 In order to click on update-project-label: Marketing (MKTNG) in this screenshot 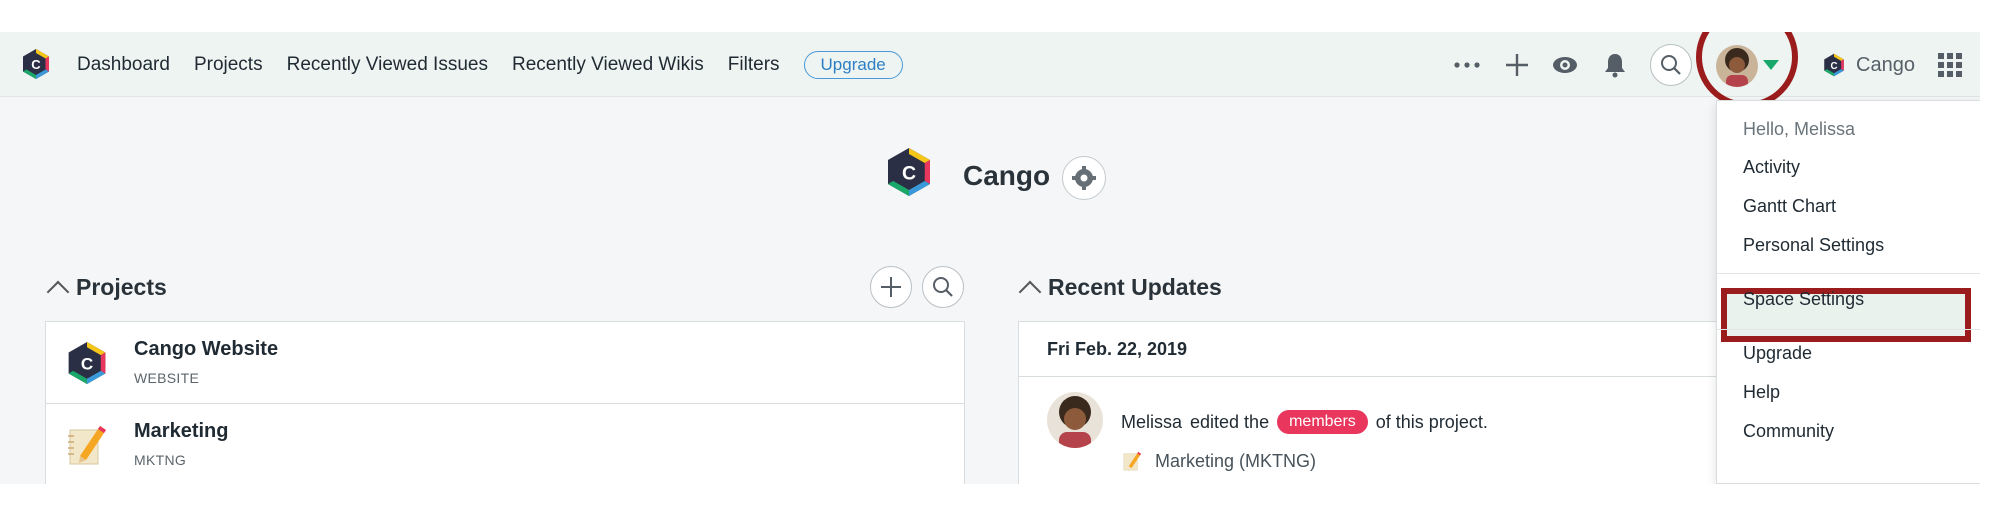, I will do `click(1235, 461)`.